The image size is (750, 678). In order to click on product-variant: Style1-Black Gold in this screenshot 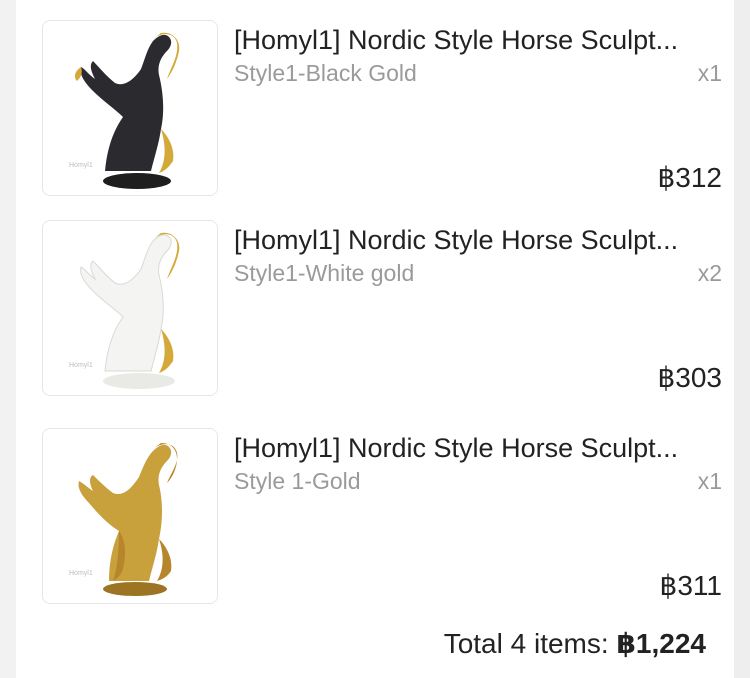, I will do `click(325, 73)`.